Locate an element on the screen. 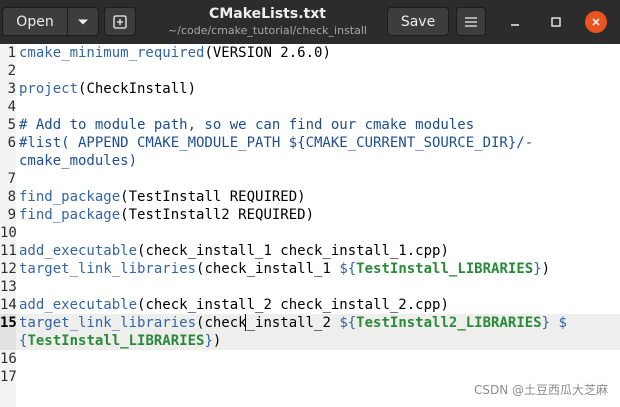  line-number: 5 is located at coordinates (11, 125).